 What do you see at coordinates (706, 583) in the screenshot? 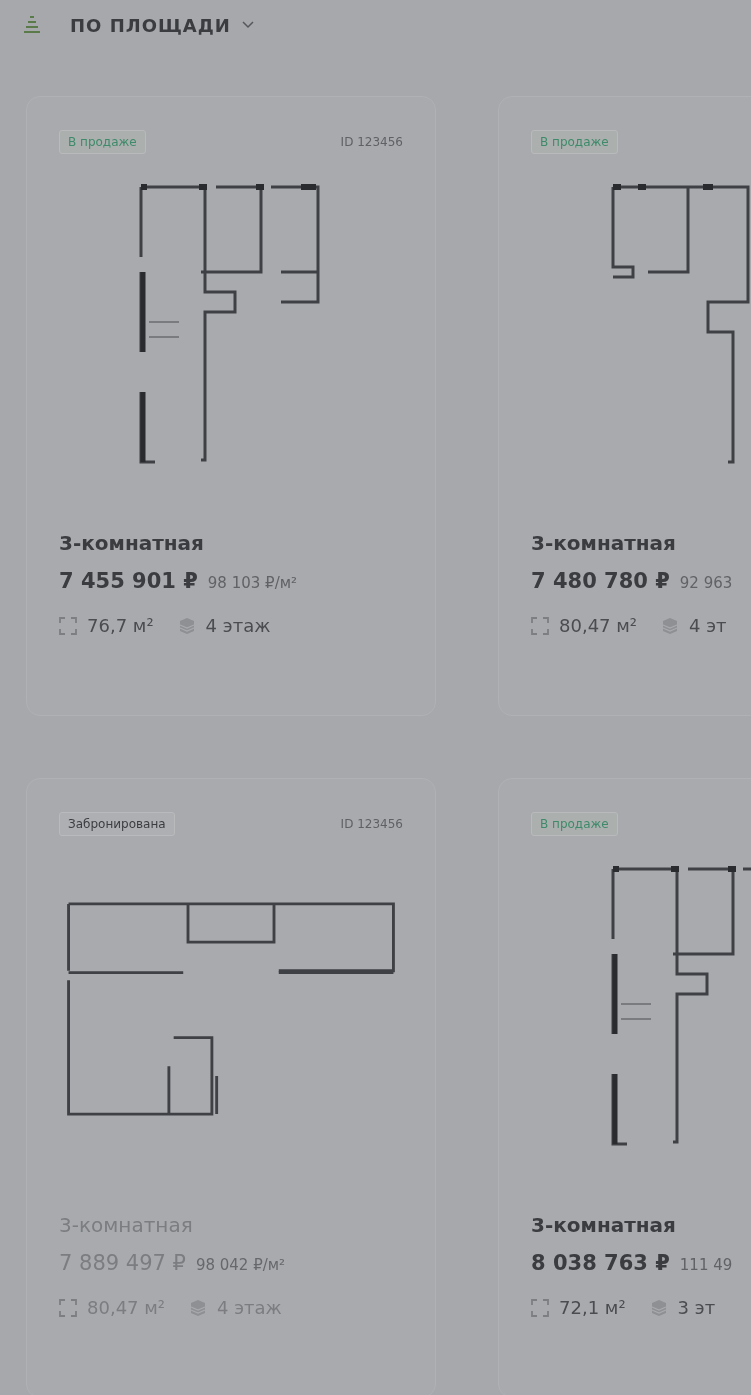
I see `price-per-square-meter: 92 963` at bounding box center [706, 583].